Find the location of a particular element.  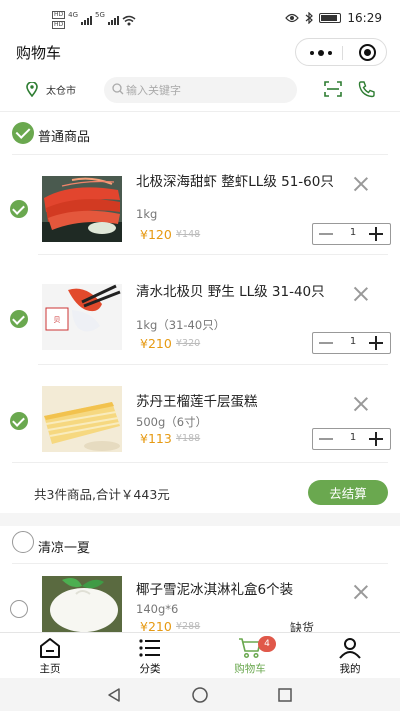

tab-profile-label: 我的 is located at coordinates (350, 669).